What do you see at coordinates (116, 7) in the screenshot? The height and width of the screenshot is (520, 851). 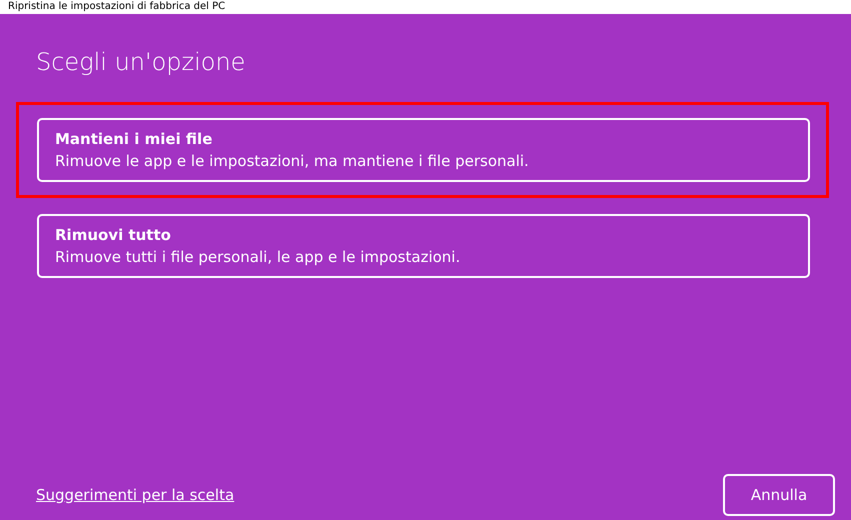 I see `window-title: Ripristina le impostazioni di fabbrica del PC` at bounding box center [116, 7].